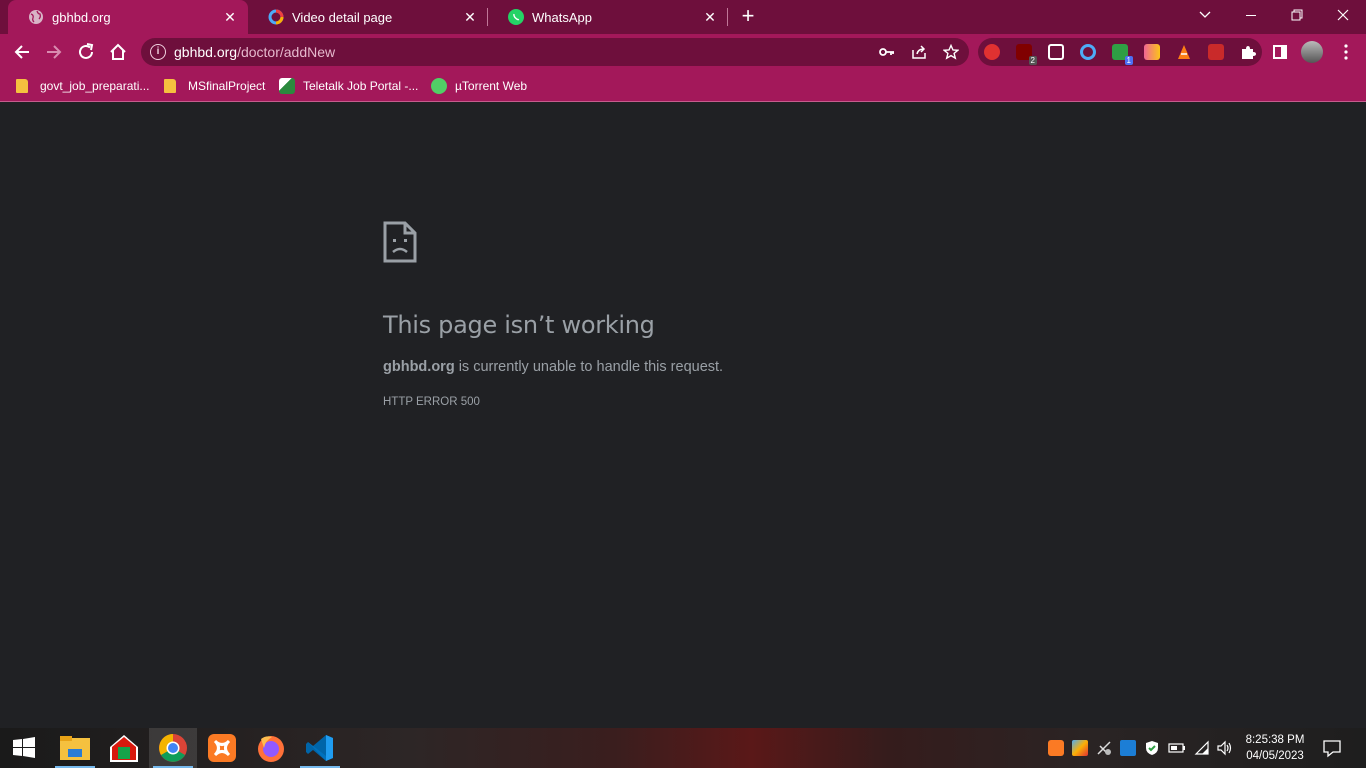 This screenshot has height=768, width=1366. Describe the element at coordinates (1026, 54) in the screenshot. I see `ublock-icon: 2` at that location.